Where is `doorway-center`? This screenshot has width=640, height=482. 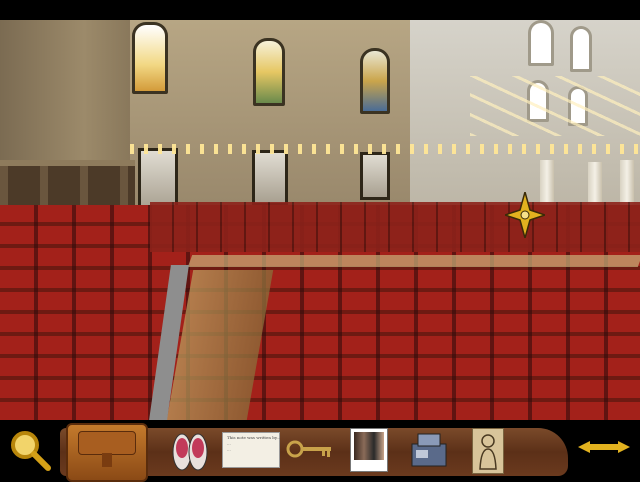 doorway-center is located at coordinates (270, 178).